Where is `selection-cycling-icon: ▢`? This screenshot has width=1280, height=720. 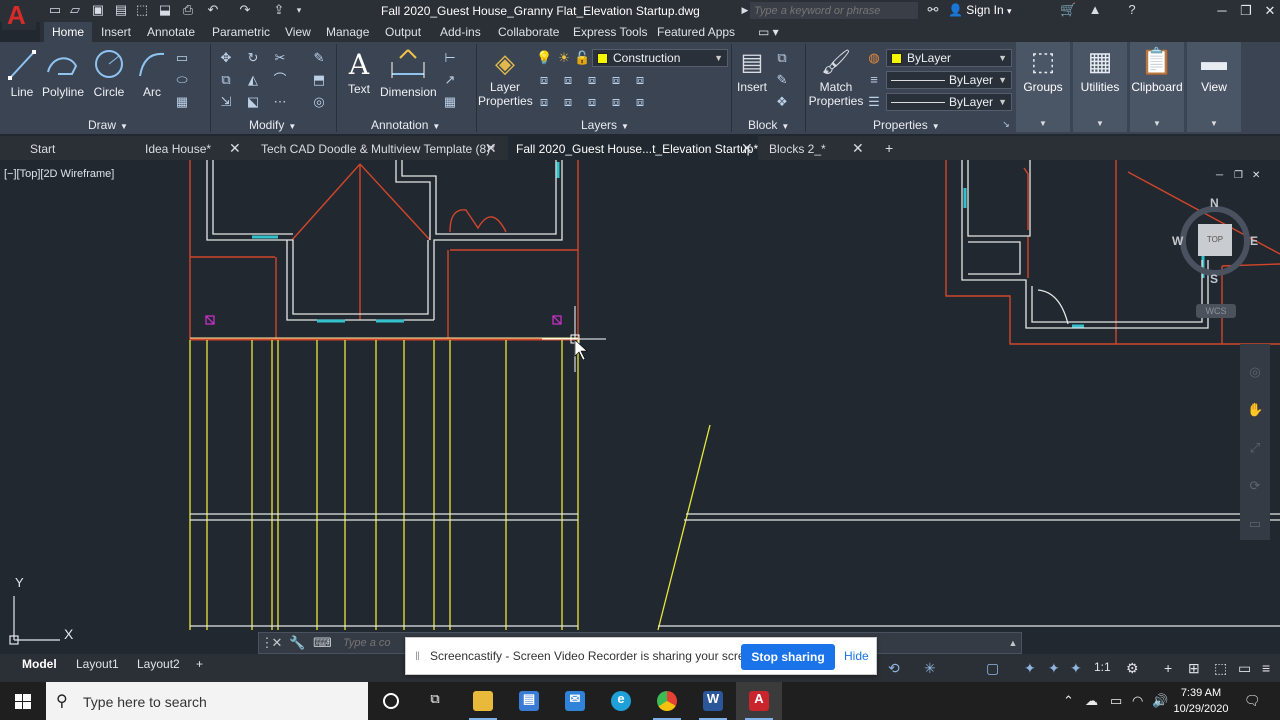
selection-cycling-icon: ▢ is located at coordinates (992, 668).